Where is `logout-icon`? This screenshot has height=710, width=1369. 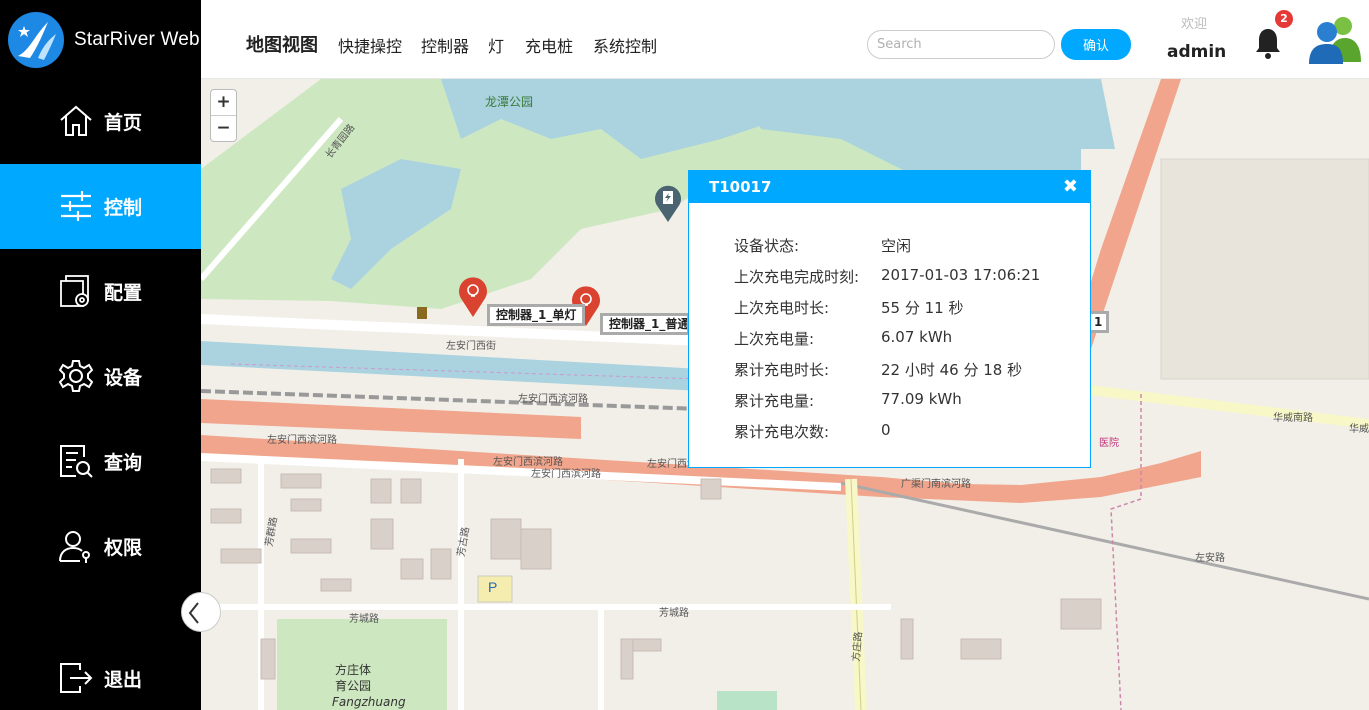
logout-icon is located at coordinates (76, 678).